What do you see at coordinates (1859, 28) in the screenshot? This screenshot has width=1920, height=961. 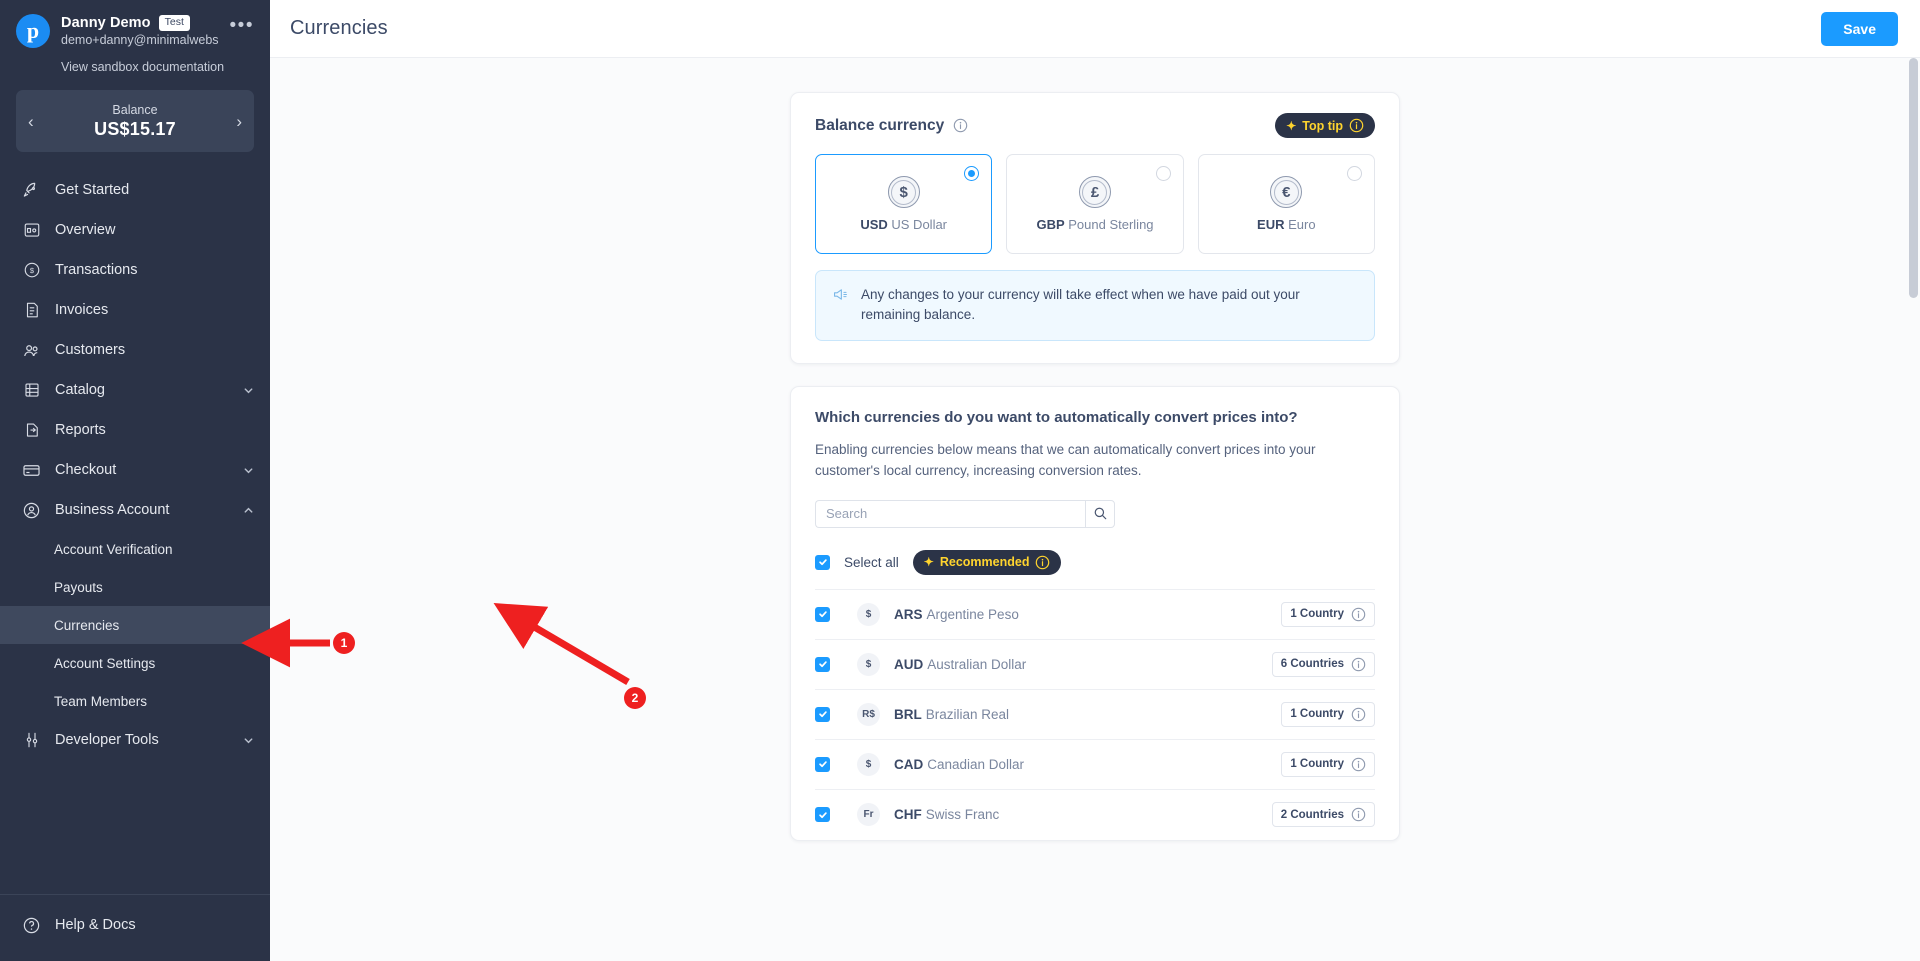 I see `save-button: Save` at bounding box center [1859, 28].